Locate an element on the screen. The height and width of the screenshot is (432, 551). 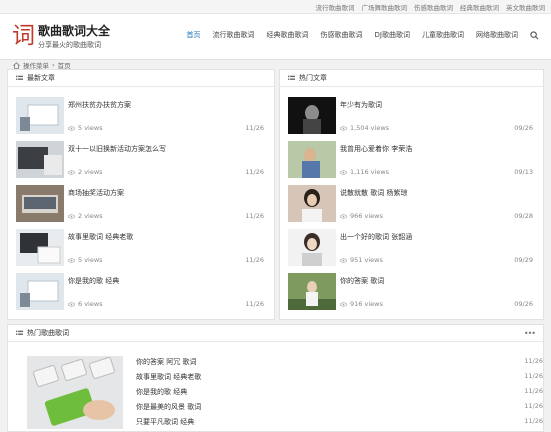
post-item: 说散就散 歌词 杨紫琼 966 views 09/28 is located at coordinates (411, 207).